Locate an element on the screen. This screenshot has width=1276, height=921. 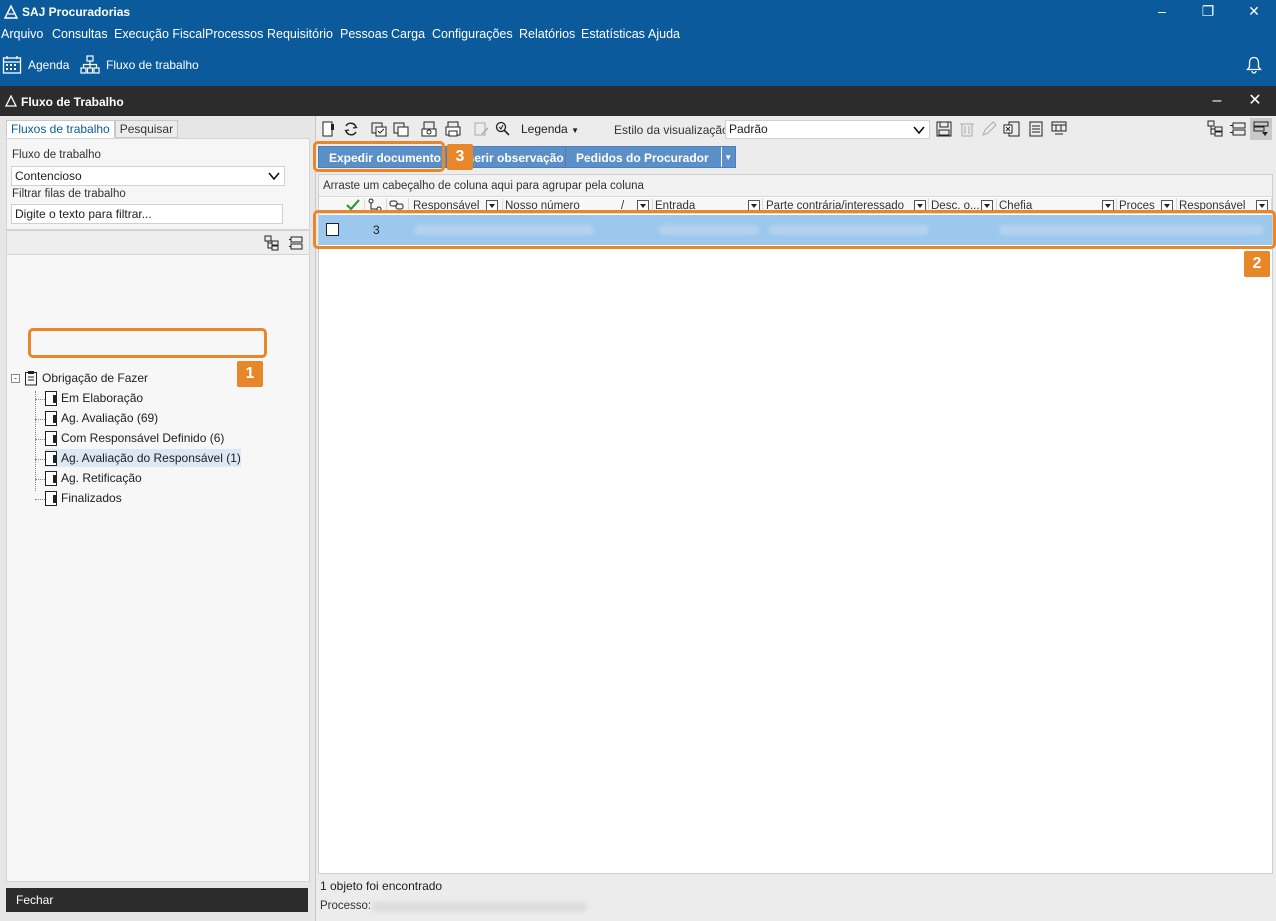
columns-config-icon is located at coordinates (1059, 129).